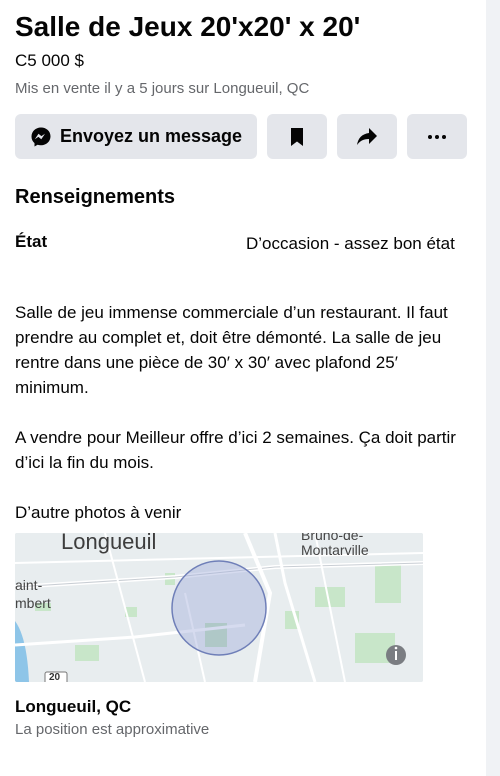 Image resolution: width=500 pixels, height=776 pixels. Describe the element at coordinates (350, 243) in the screenshot. I see `condition-value: D’occasion - assez bon état` at that location.